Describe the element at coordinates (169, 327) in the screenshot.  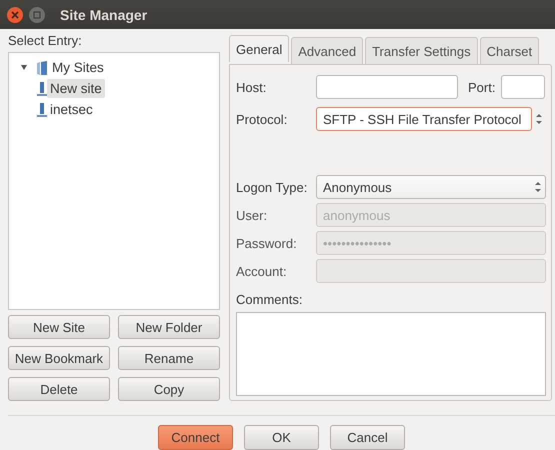
I see `entry-button: New Folder` at that location.